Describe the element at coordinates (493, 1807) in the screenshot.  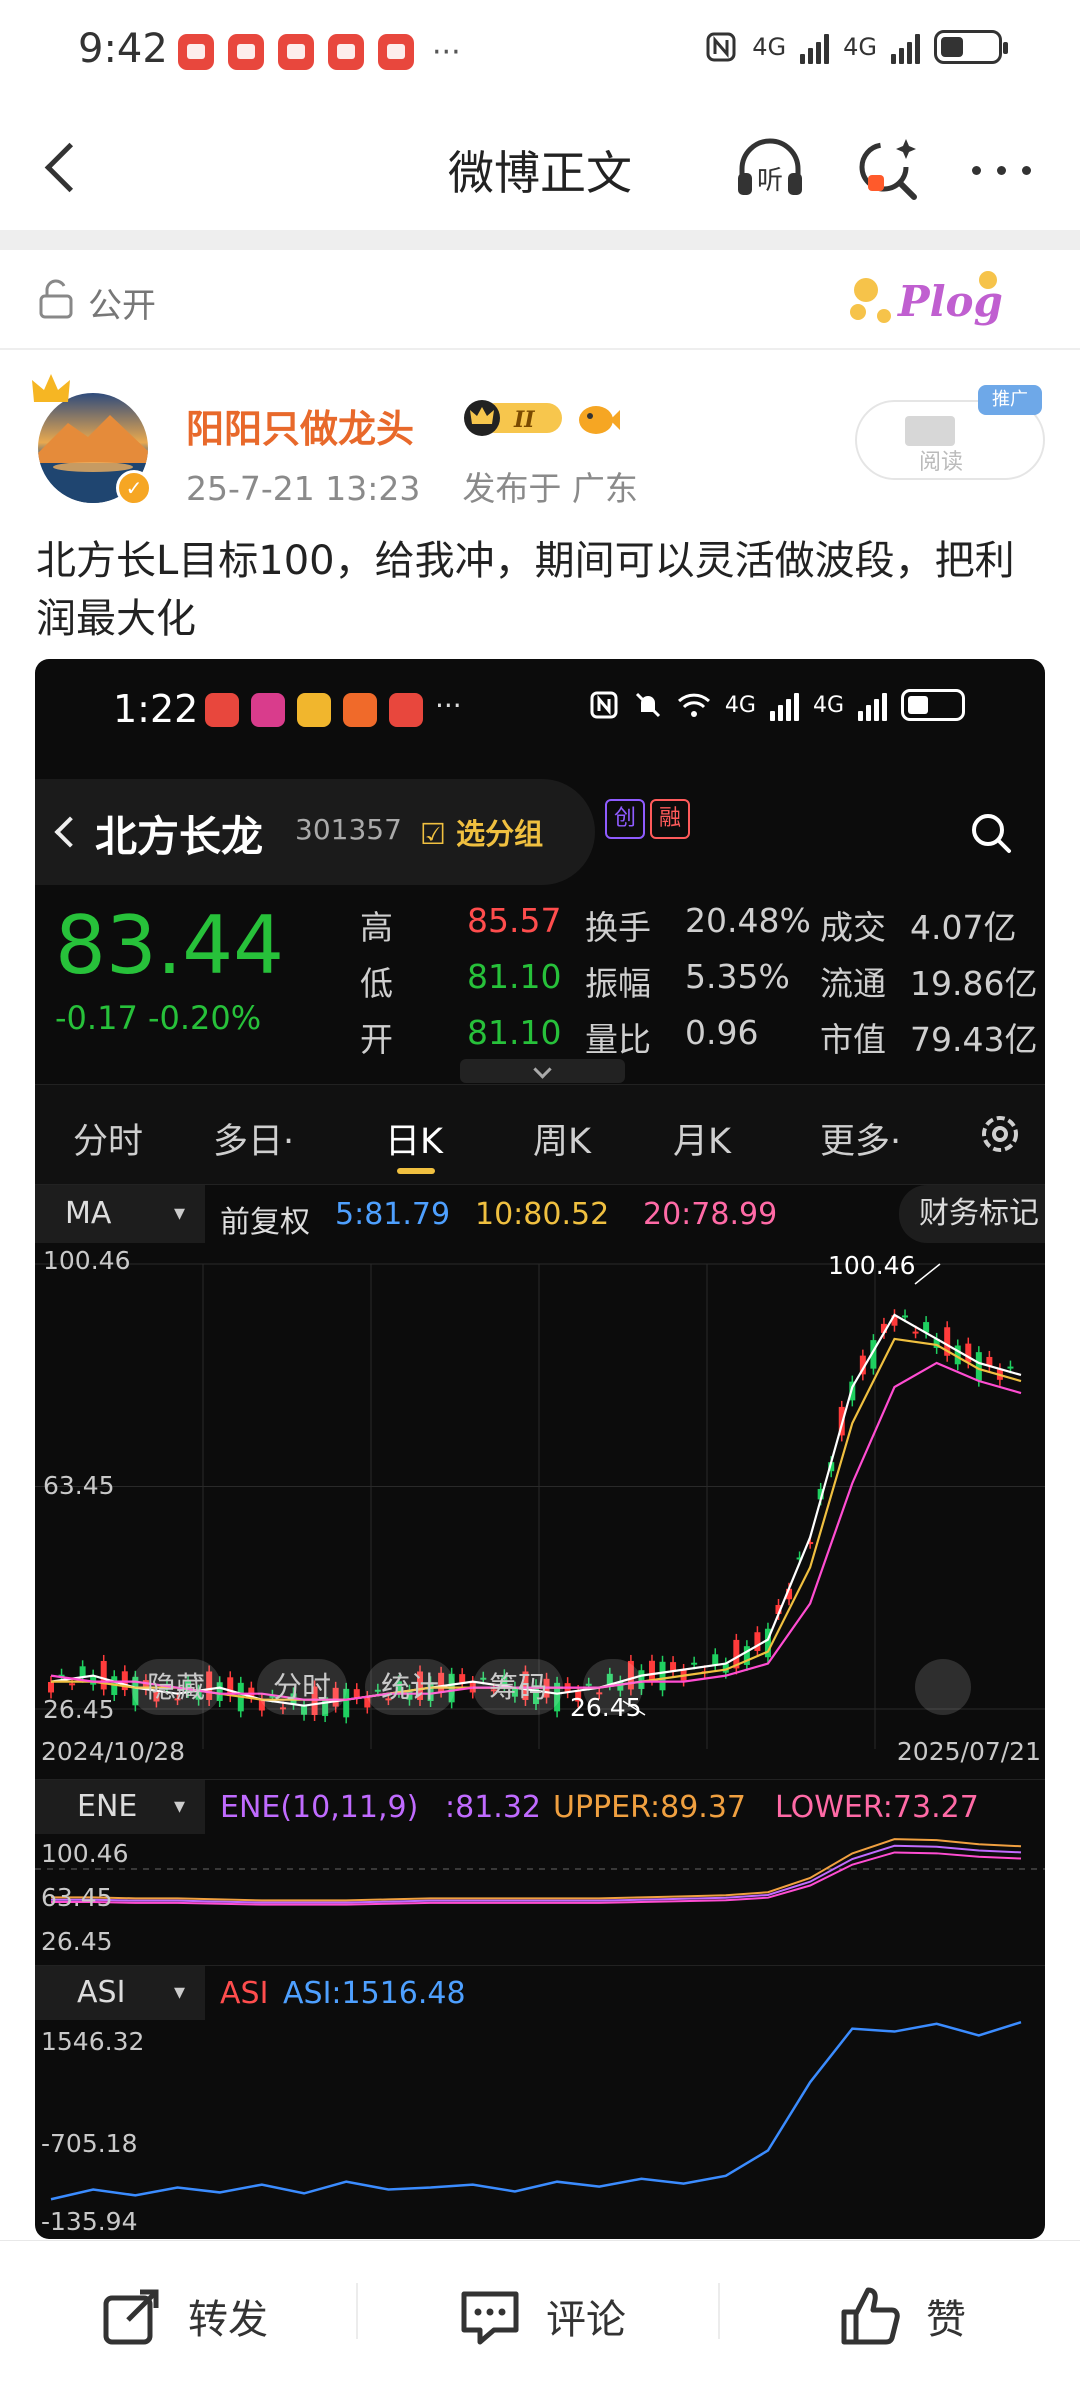
I see `ene-value: :81.32` at that location.